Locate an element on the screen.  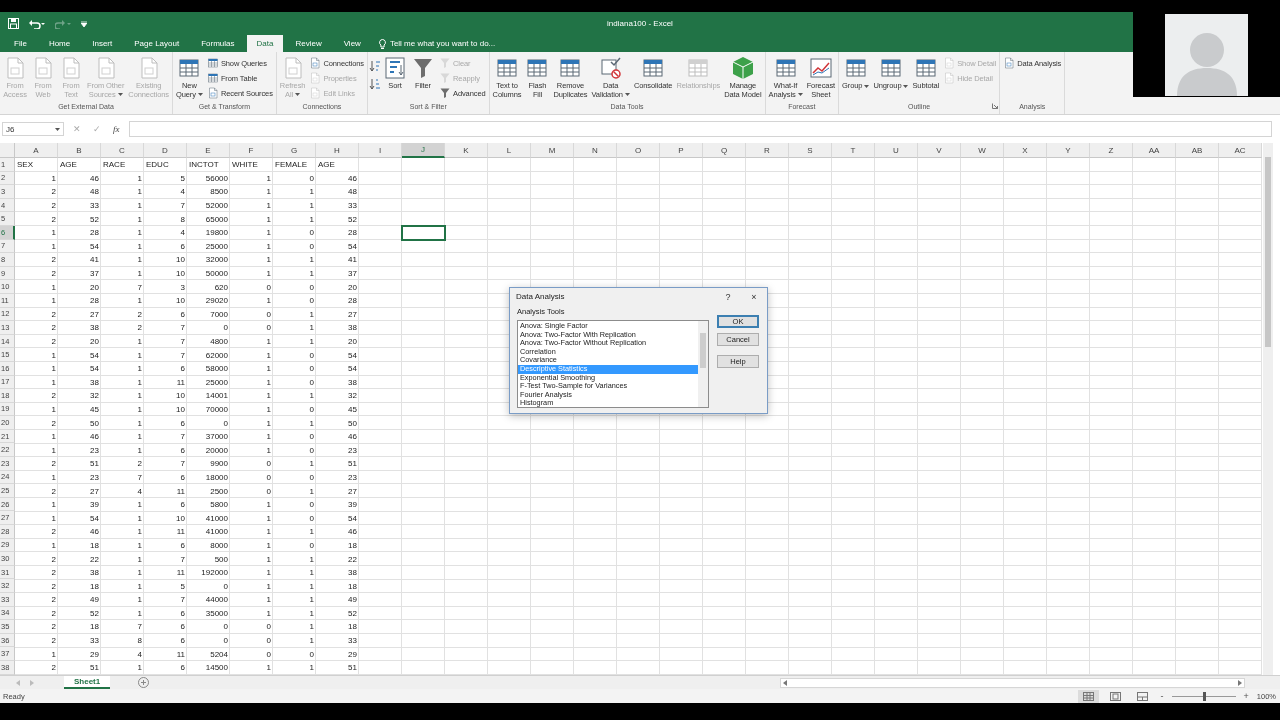
formula-input is located at coordinates (700, 129).